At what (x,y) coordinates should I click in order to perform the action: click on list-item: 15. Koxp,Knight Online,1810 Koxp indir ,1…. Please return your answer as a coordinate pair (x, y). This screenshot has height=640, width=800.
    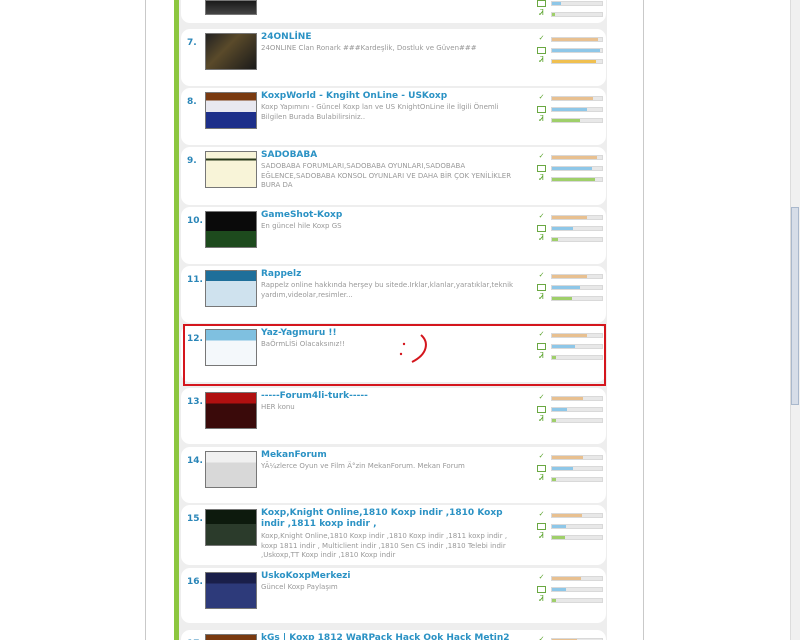
    Looking at the image, I should click on (393, 535).